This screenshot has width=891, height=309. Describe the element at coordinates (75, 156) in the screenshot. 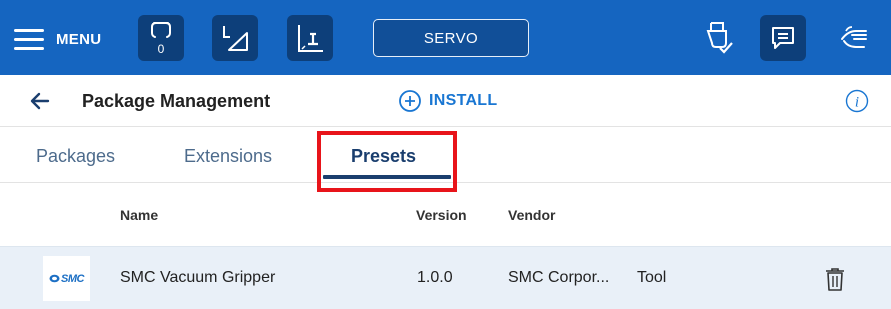

I see `tab-packages: Packages` at that location.